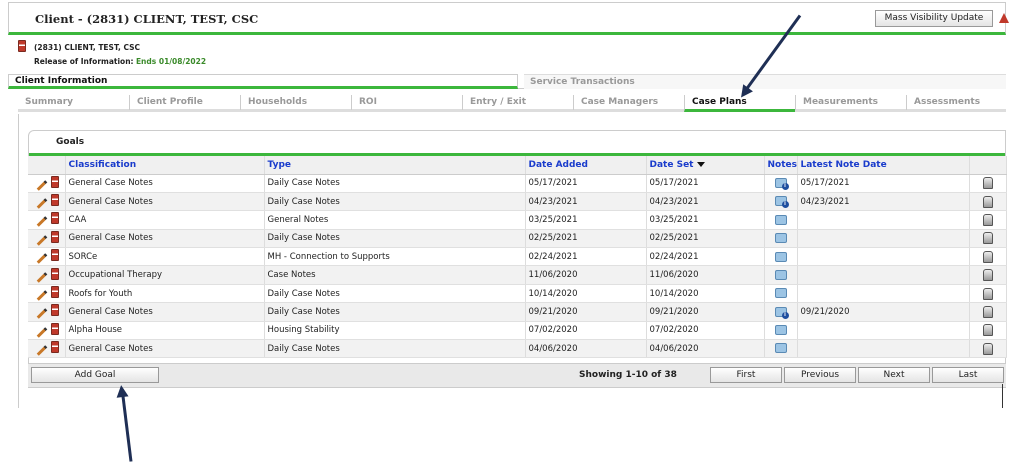 The image size is (1018, 466). I want to click on tab-measurements: Measurements, so click(850, 102).